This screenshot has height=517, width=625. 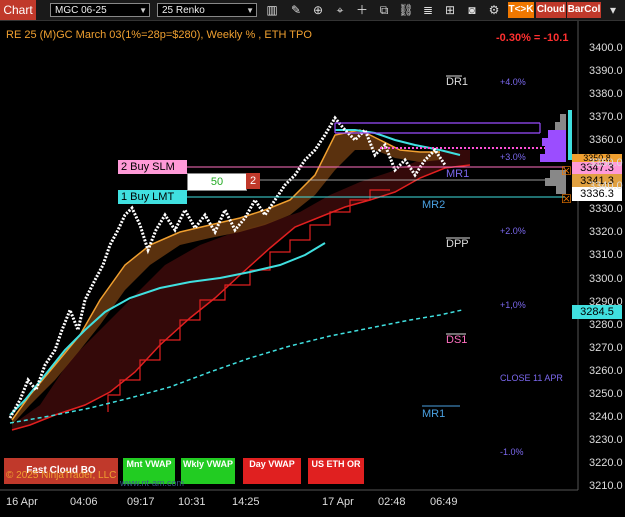 I want to click on time-label: 04:06, so click(x=84, y=502).